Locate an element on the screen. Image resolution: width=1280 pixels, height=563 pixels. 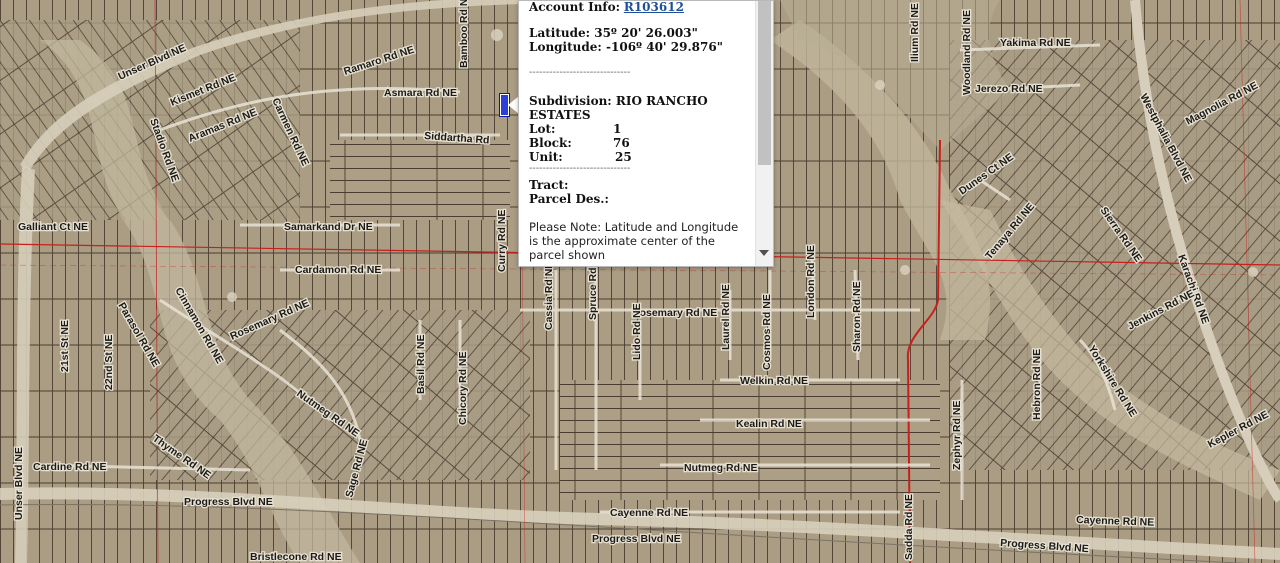
street-label: Yakima Rd NE is located at coordinates (1035, 43).